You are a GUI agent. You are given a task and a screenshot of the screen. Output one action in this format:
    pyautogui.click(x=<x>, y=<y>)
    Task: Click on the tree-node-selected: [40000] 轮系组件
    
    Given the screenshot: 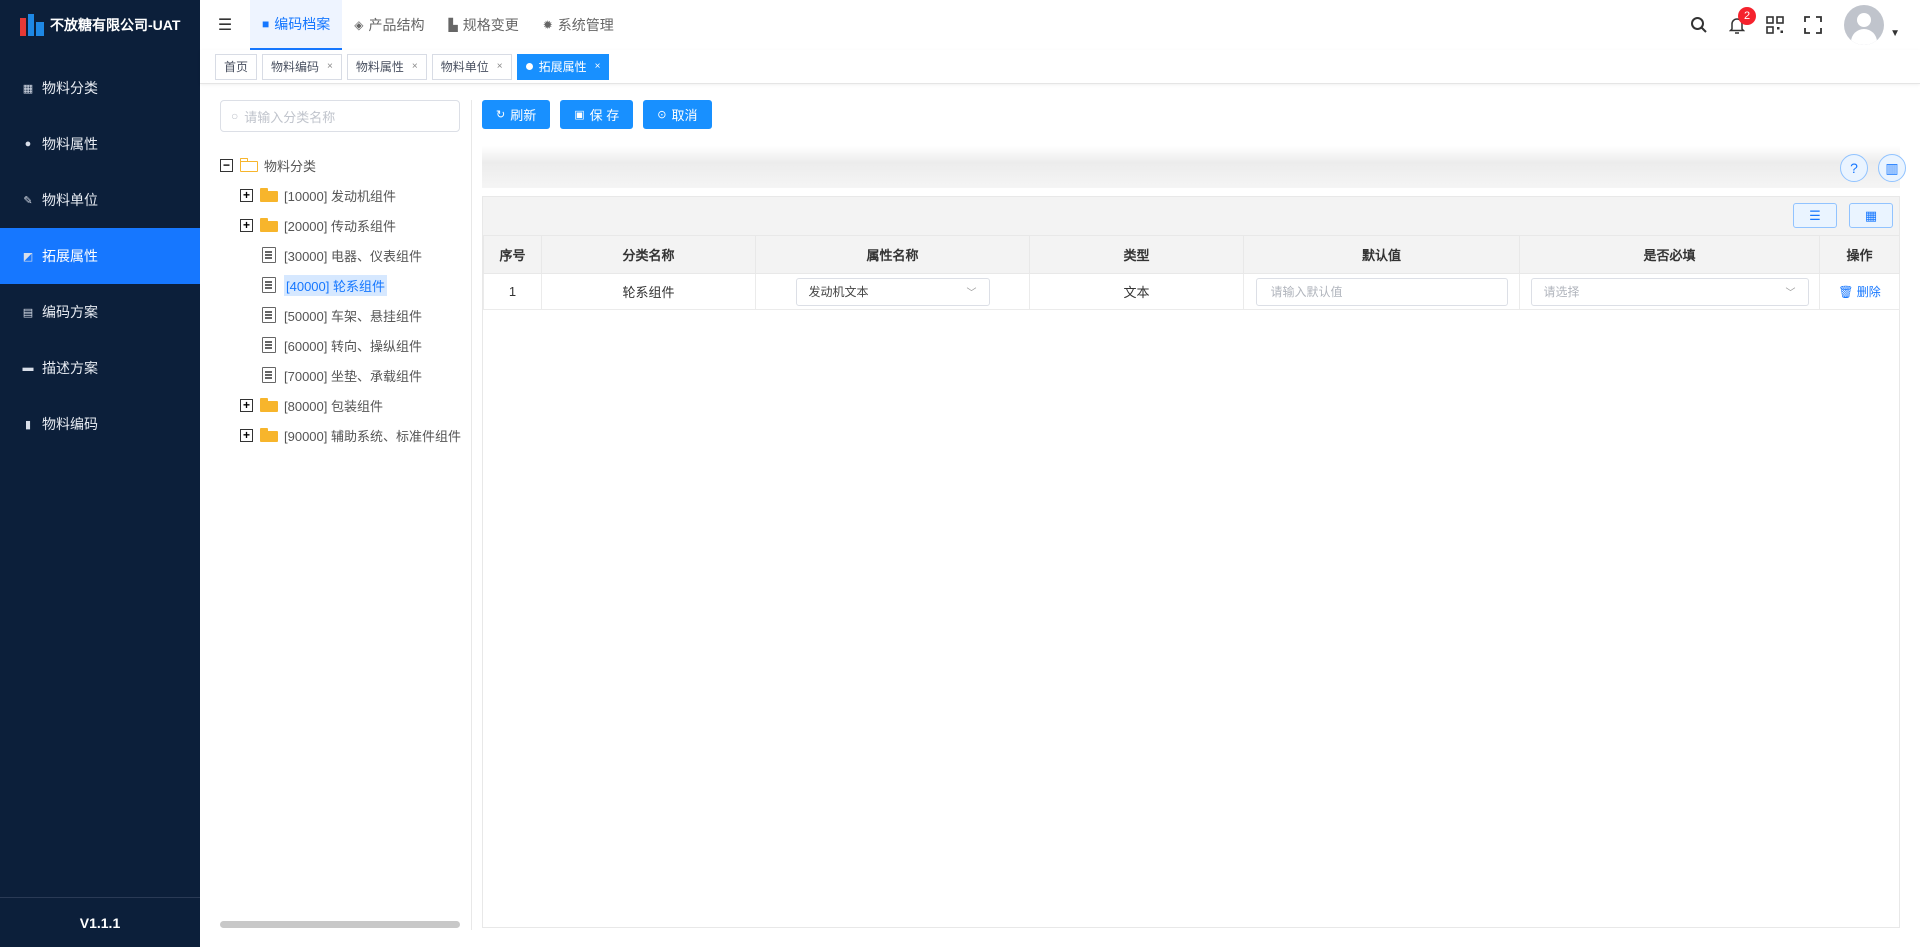 What is the action you would take?
    pyautogui.click(x=345, y=285)
    